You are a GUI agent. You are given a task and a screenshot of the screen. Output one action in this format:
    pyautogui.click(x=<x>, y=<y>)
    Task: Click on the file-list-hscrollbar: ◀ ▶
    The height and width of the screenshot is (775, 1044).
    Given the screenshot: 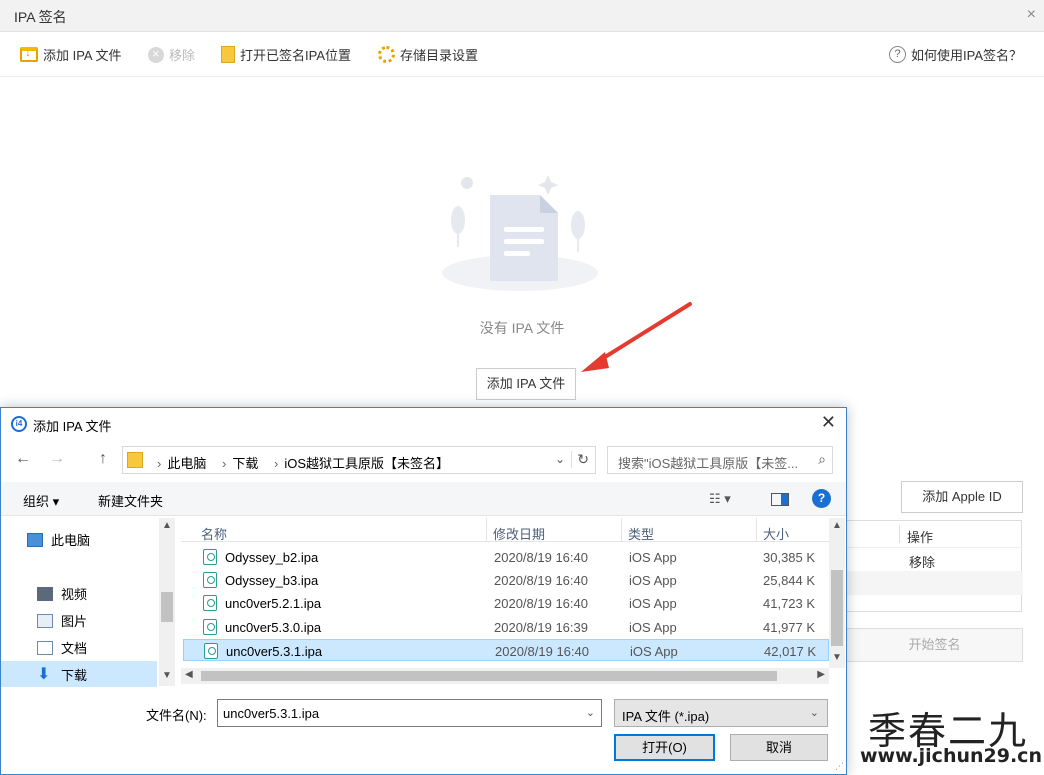 What is the action you would take?
    pyautogui.click(x=505, y=676)
    